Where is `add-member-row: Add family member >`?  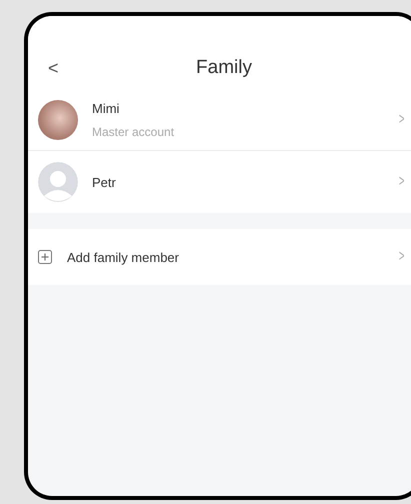 add-member-row: Add family member > is located at coordinates (219, 257).